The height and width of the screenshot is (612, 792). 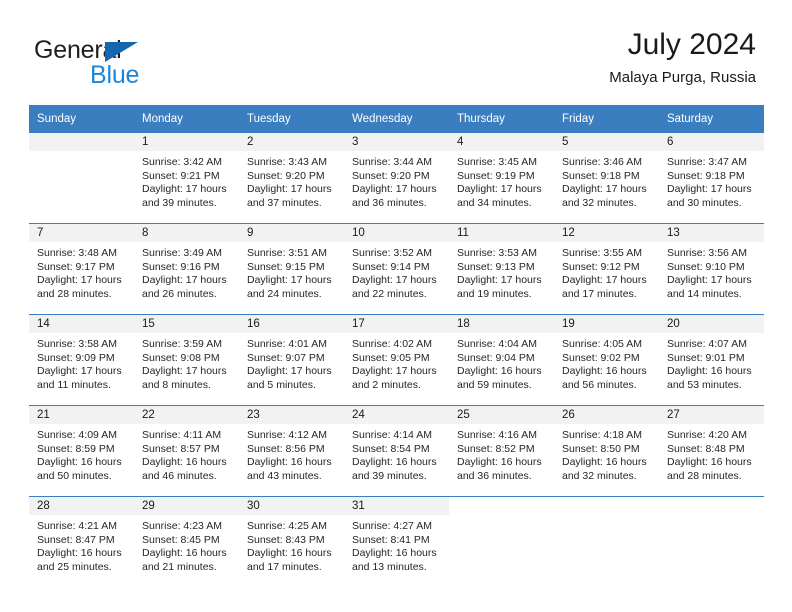 What do you see at coordinates (602, 344) in the screenshot?
I see `day-detail-line: Sunrise: 4:05 AM` at bounding box center [602, 344].